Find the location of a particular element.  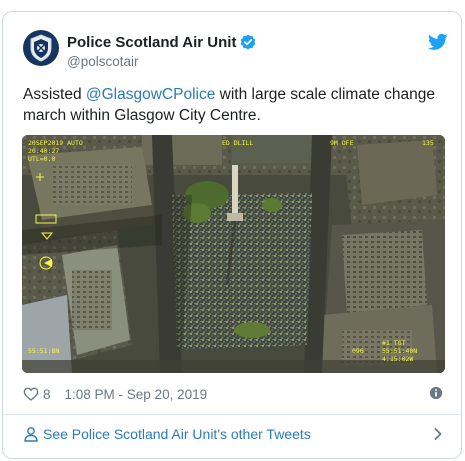

osd-top-right-2: 135 is located at coordinates (428, 143).